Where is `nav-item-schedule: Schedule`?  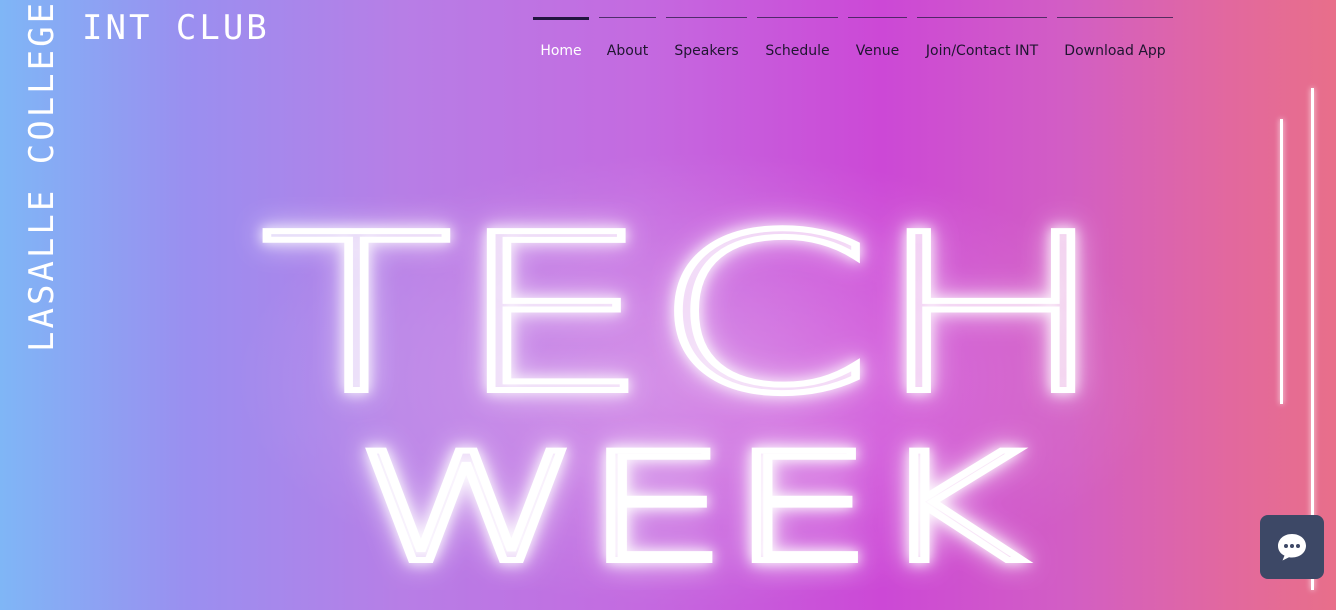
nav-item-schedule: Schedule is located at coordinates (797, 40).